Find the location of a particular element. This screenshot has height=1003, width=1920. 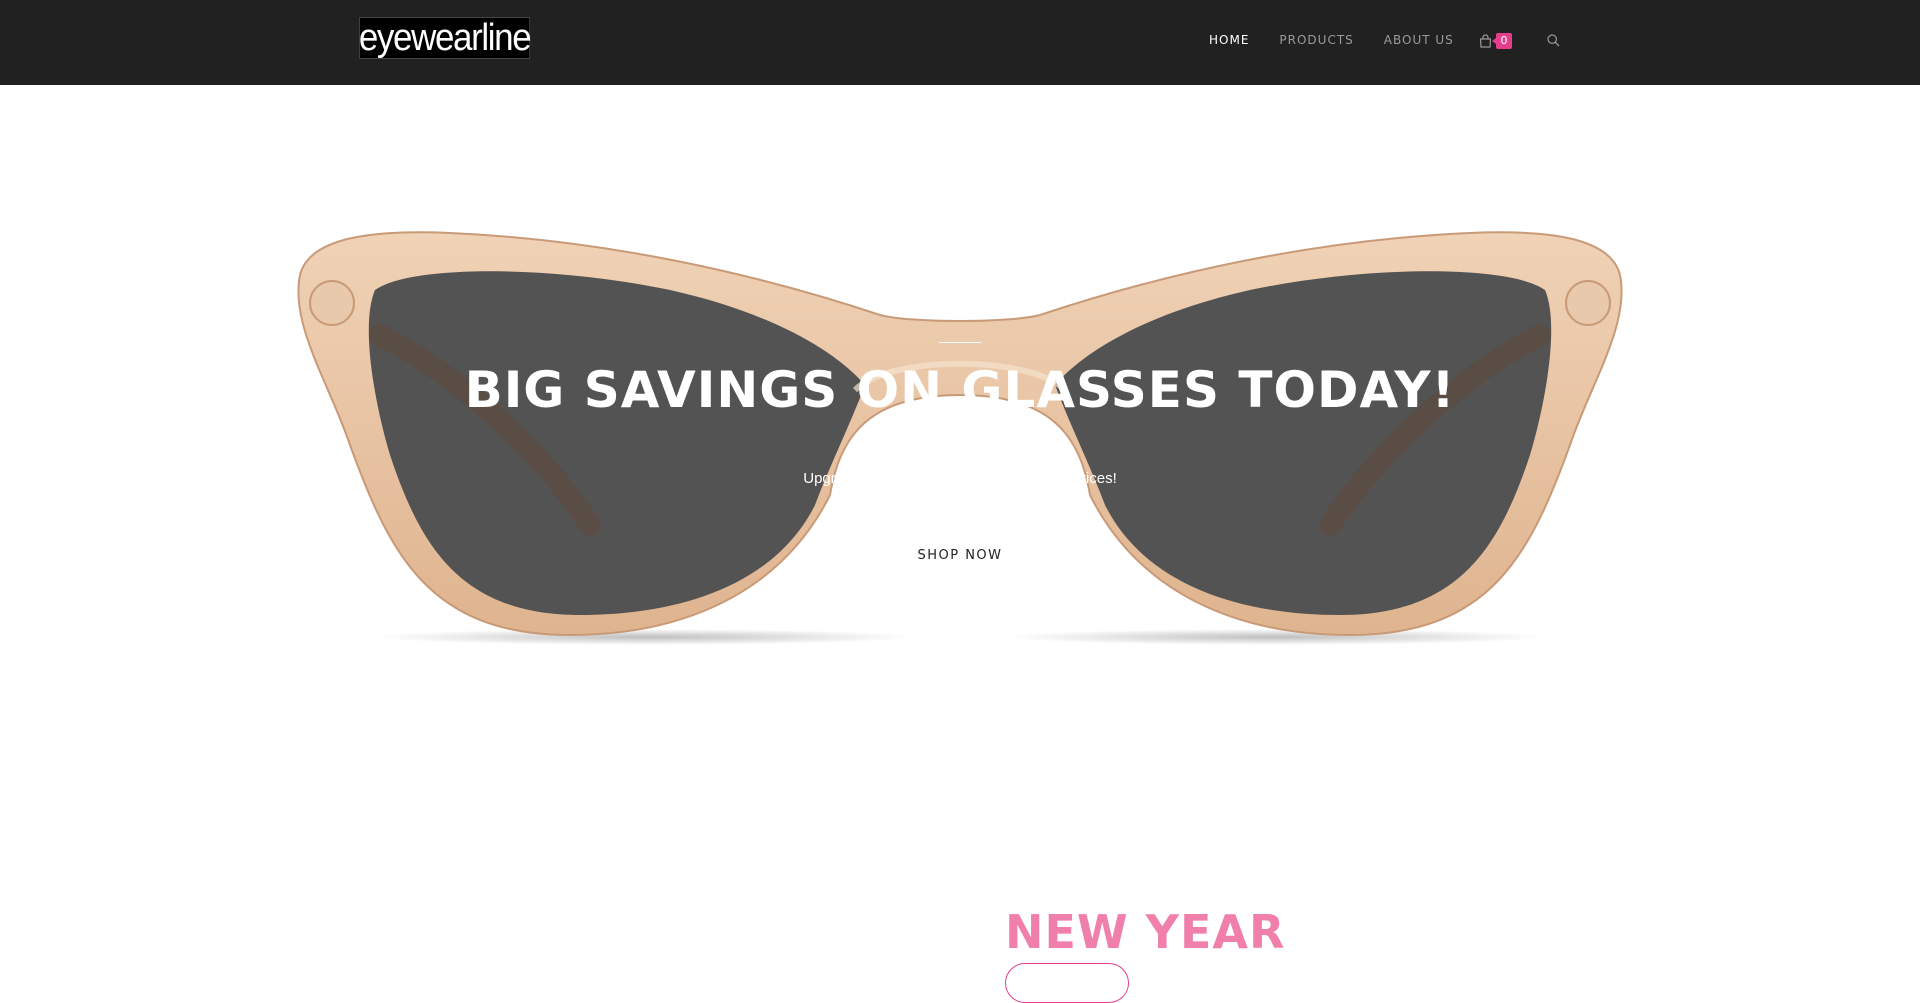

hero-divider is located at coordinates (960, 342).